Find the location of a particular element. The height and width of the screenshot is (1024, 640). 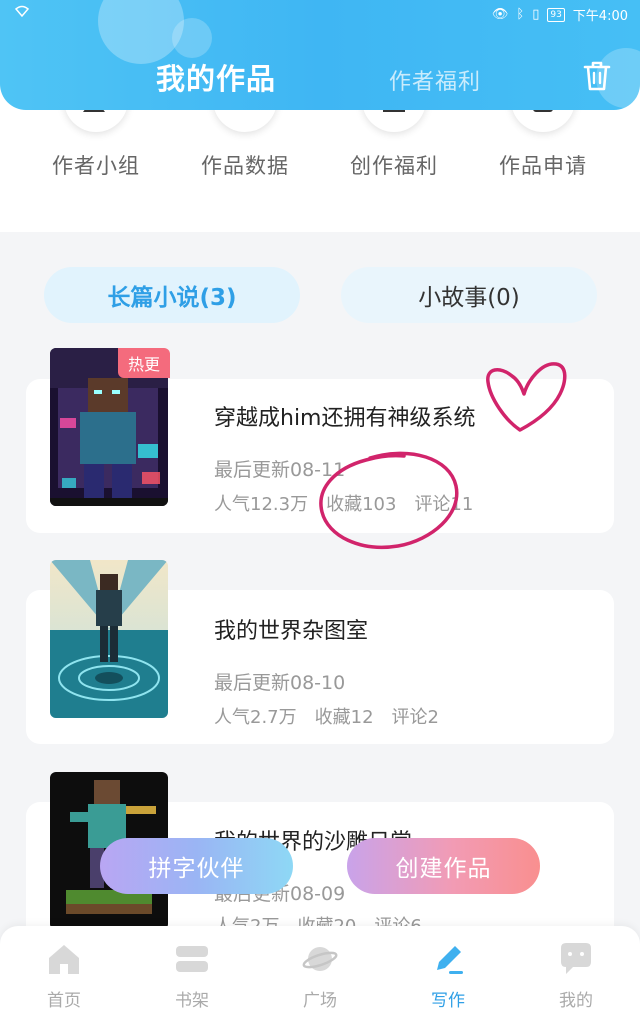

status-bar: 👁 ᛒ ▯ 93 下午4:00 is located at coordinates (320, 14).